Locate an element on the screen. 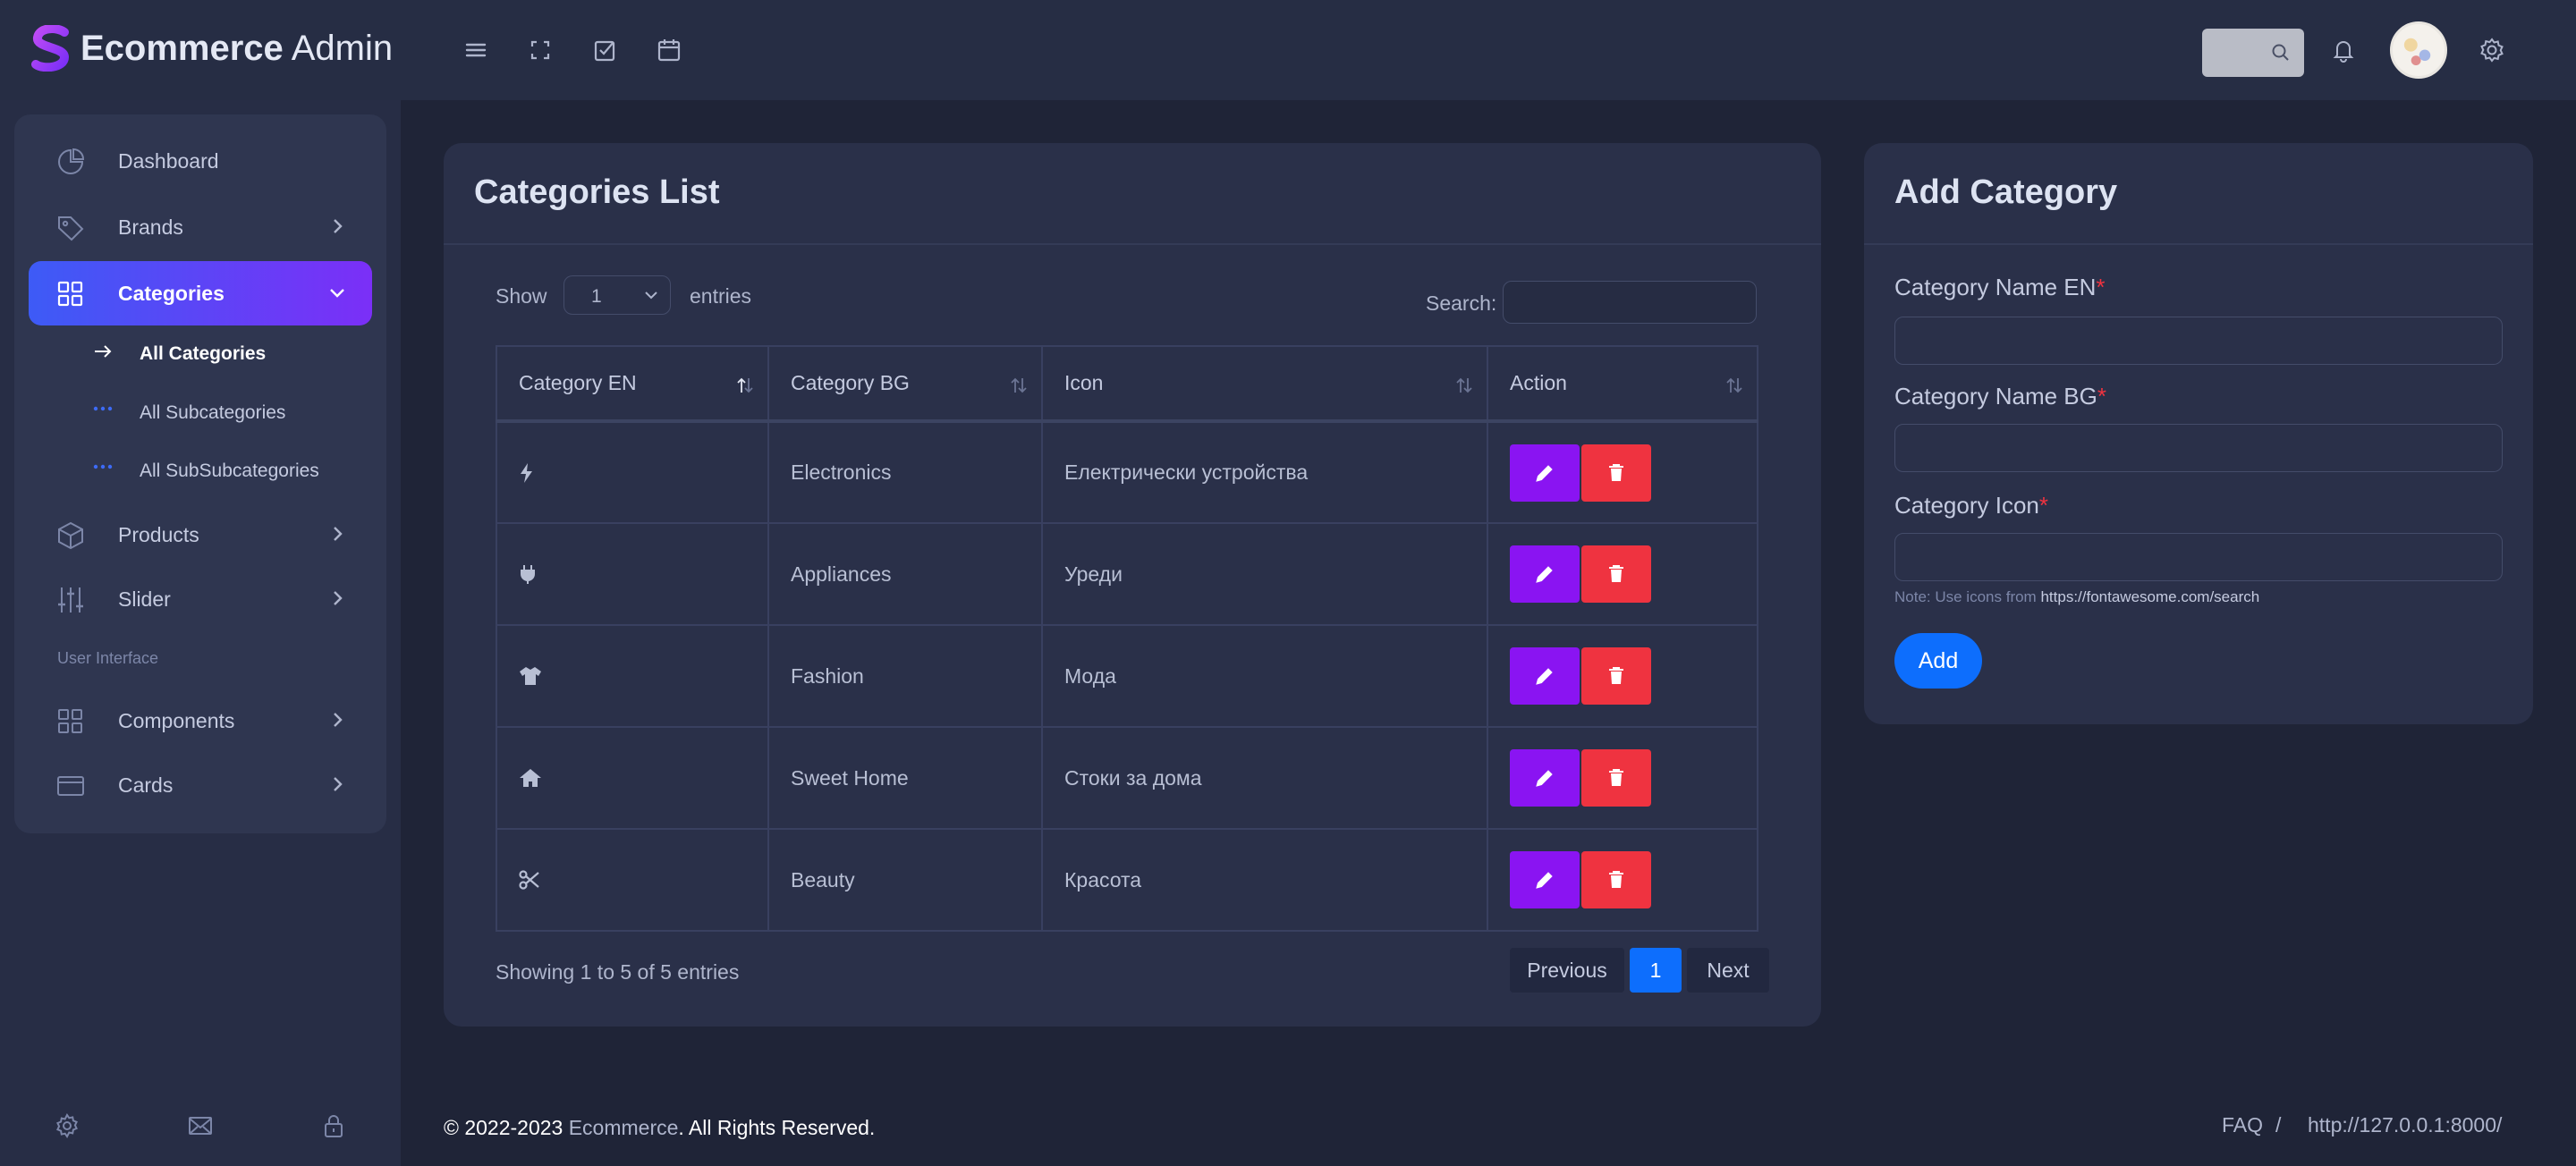 The image size is (2576, 1166). sub-item-all-categories: All Categories is located at coordinates (203, 354).